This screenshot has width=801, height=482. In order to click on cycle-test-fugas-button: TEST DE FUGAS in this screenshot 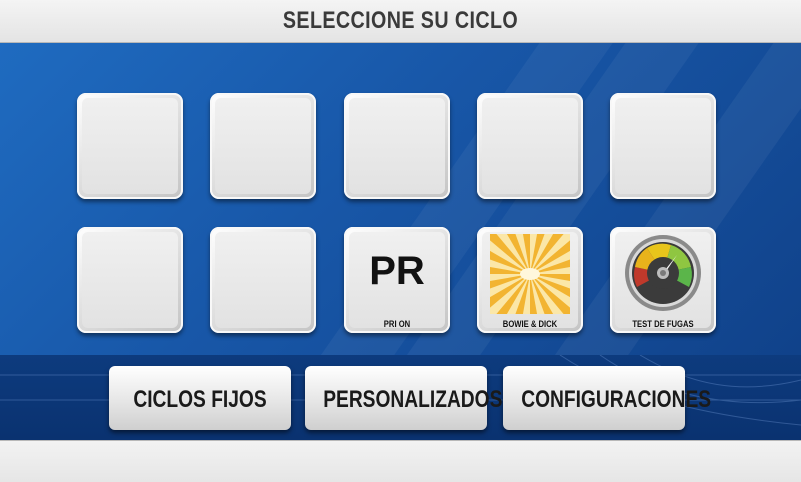, I will do `click(663, 280)`.